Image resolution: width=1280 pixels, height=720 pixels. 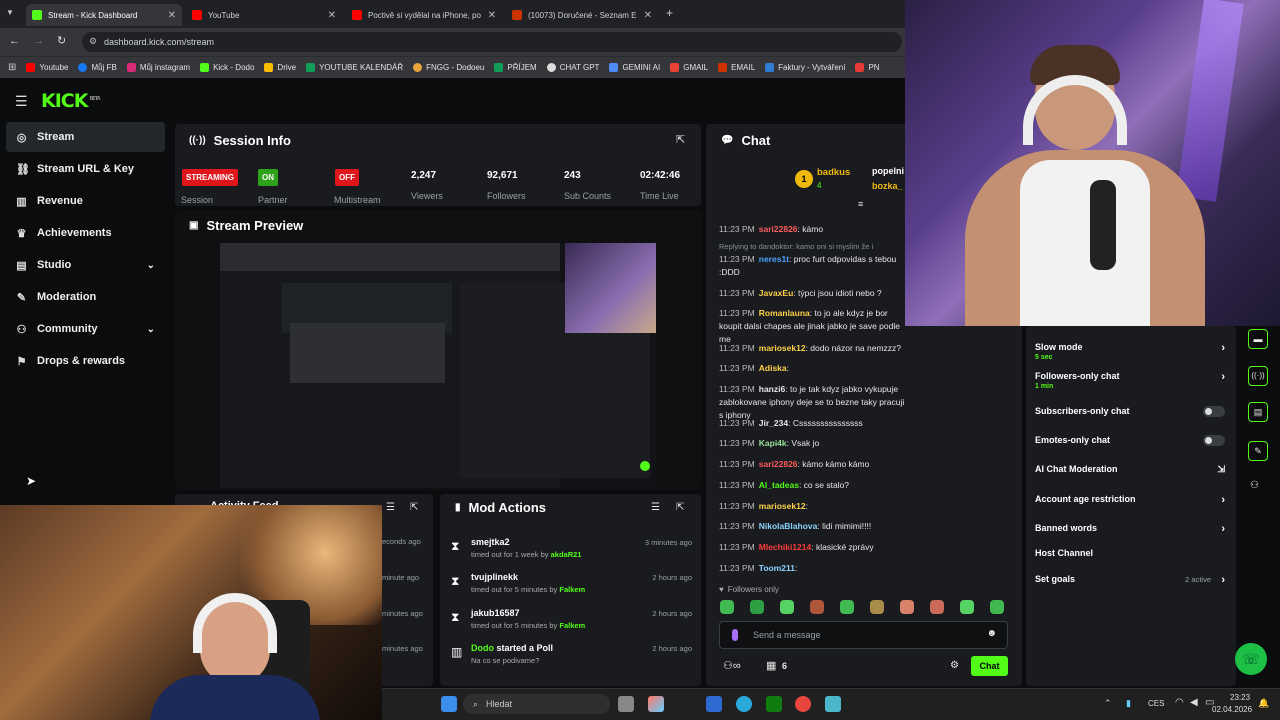 What do you see at coordinates (656, 704) in the screenshot?
I see `copilot-icon` at bounding box center [656, 704].